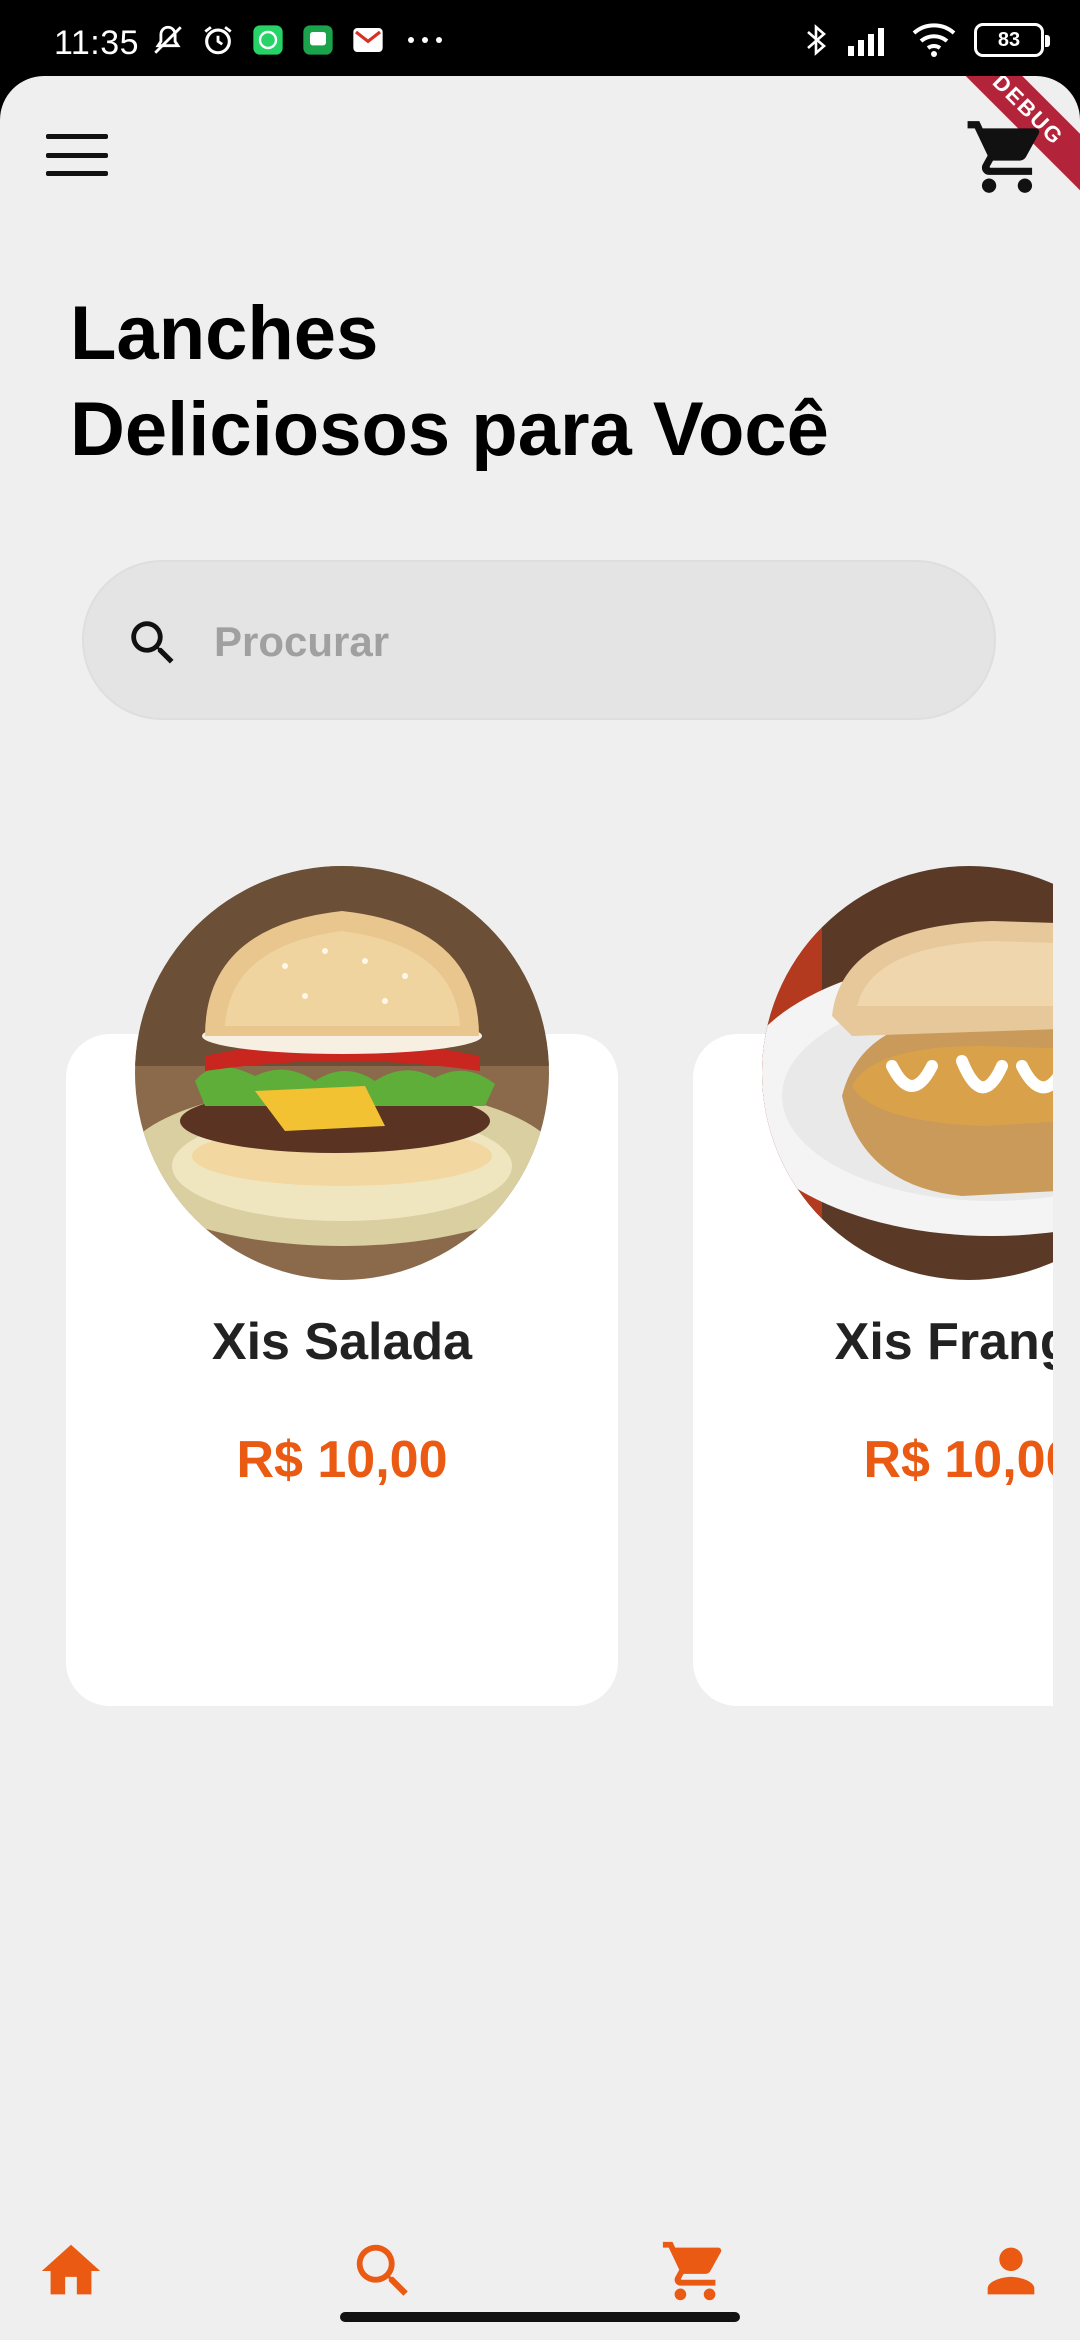 The width and height of the screenshot is (1080, 2340). I want to click on signal-icon, so click(866, 42).